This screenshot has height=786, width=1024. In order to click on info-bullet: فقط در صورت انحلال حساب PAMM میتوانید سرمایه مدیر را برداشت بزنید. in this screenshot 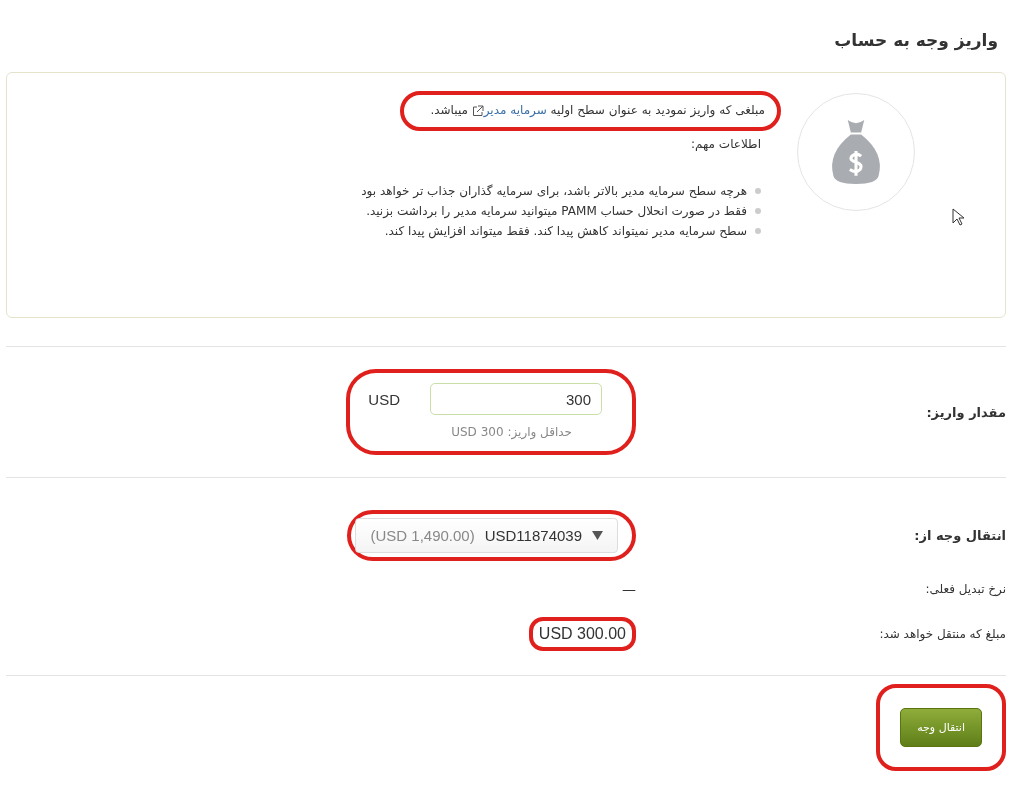, I will do `click(561, 211)`.